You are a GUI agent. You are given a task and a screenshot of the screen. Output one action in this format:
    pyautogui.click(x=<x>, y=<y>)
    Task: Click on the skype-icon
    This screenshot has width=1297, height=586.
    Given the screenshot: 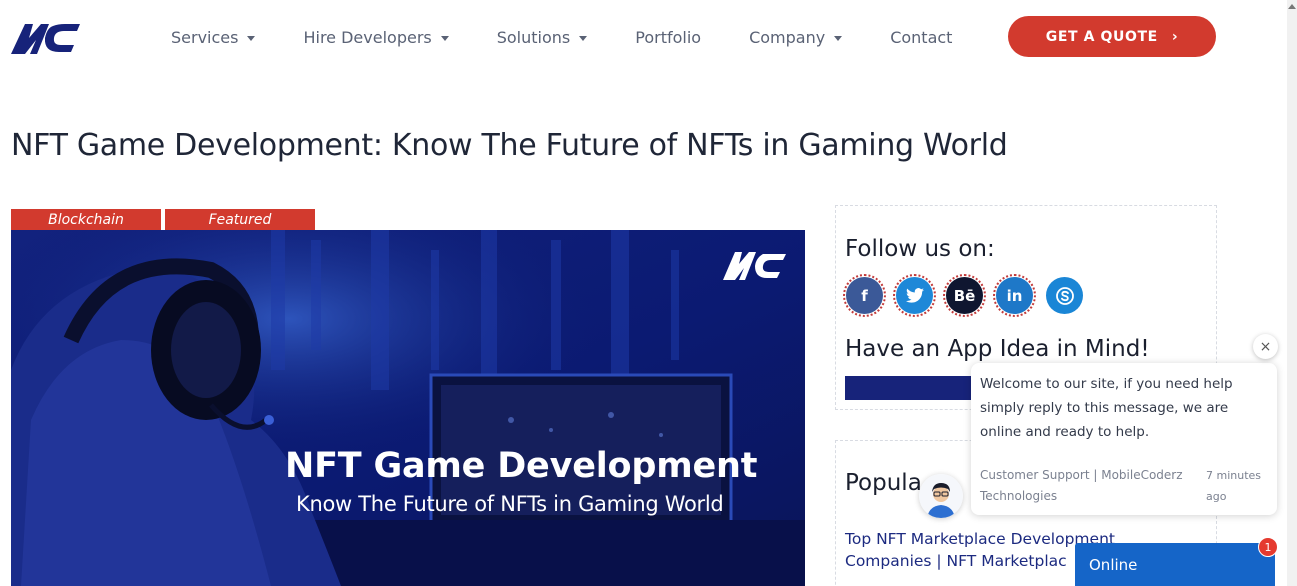 What is the action you would take?
    pyautogui.click(x=1064, y=295)
    